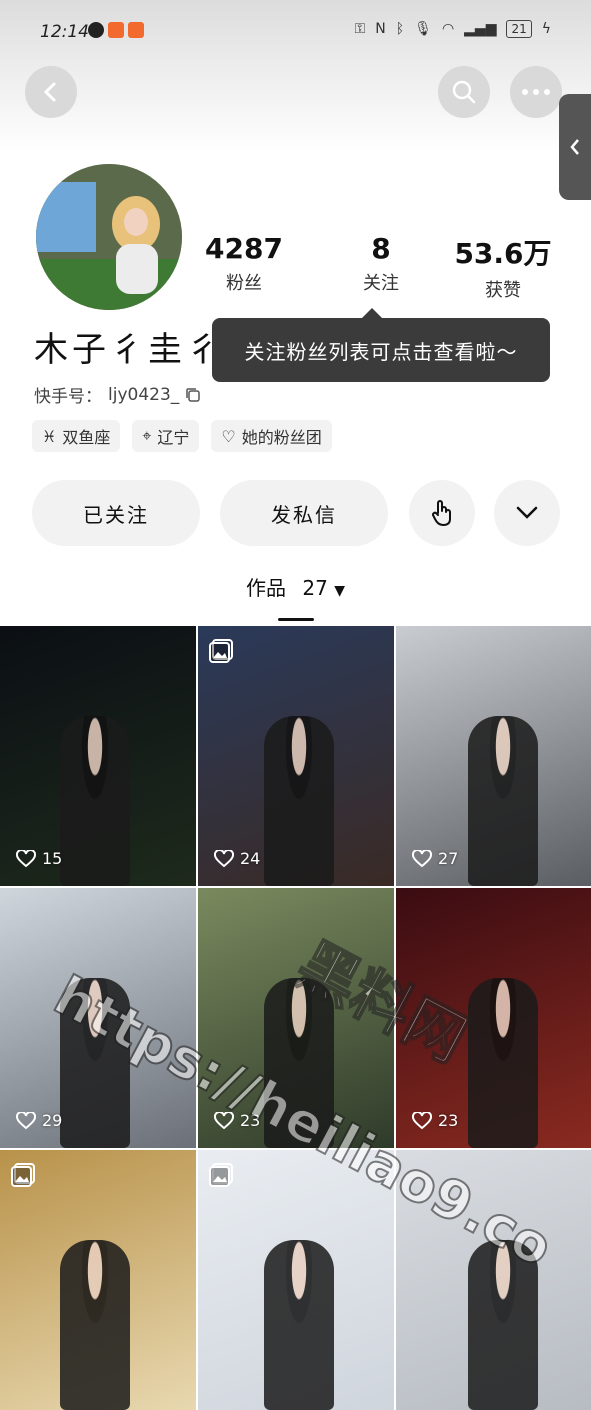  What do you see at coordinates (480, 29) in the screenshot?
I see `signal-icon: ▂▄▆` at bounding box center [480, 29].